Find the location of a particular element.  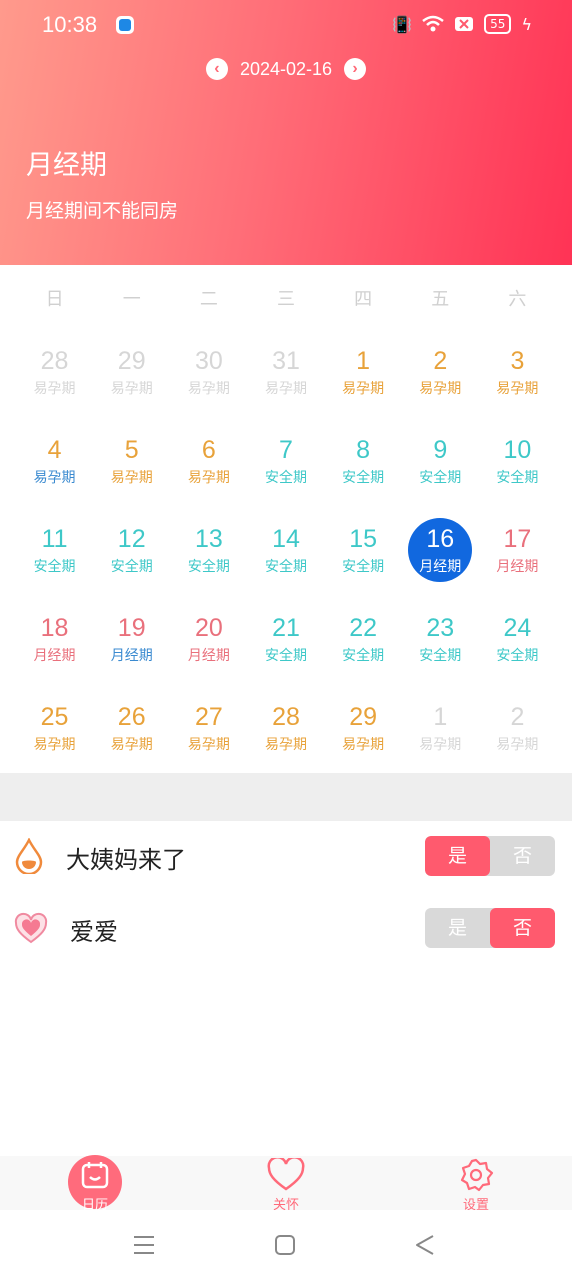

app-notification-icon is located at coordinates (125, 25).